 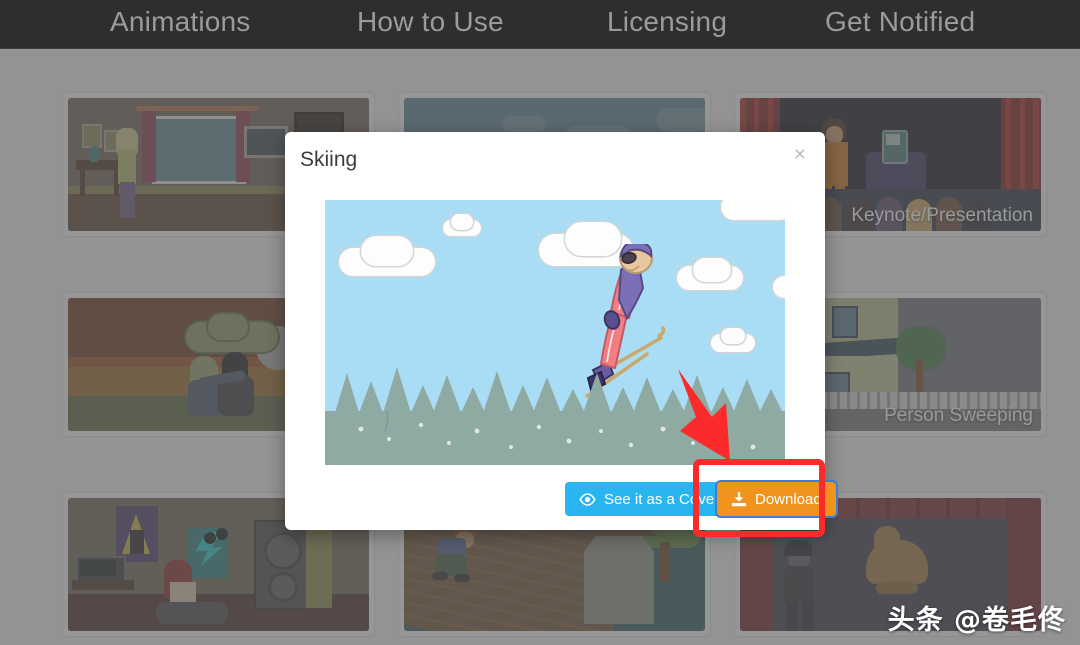 What do you see at coordinates (788, 499) in the screenshot?
I see `download-label: Download` at bounding box center [788, 499].